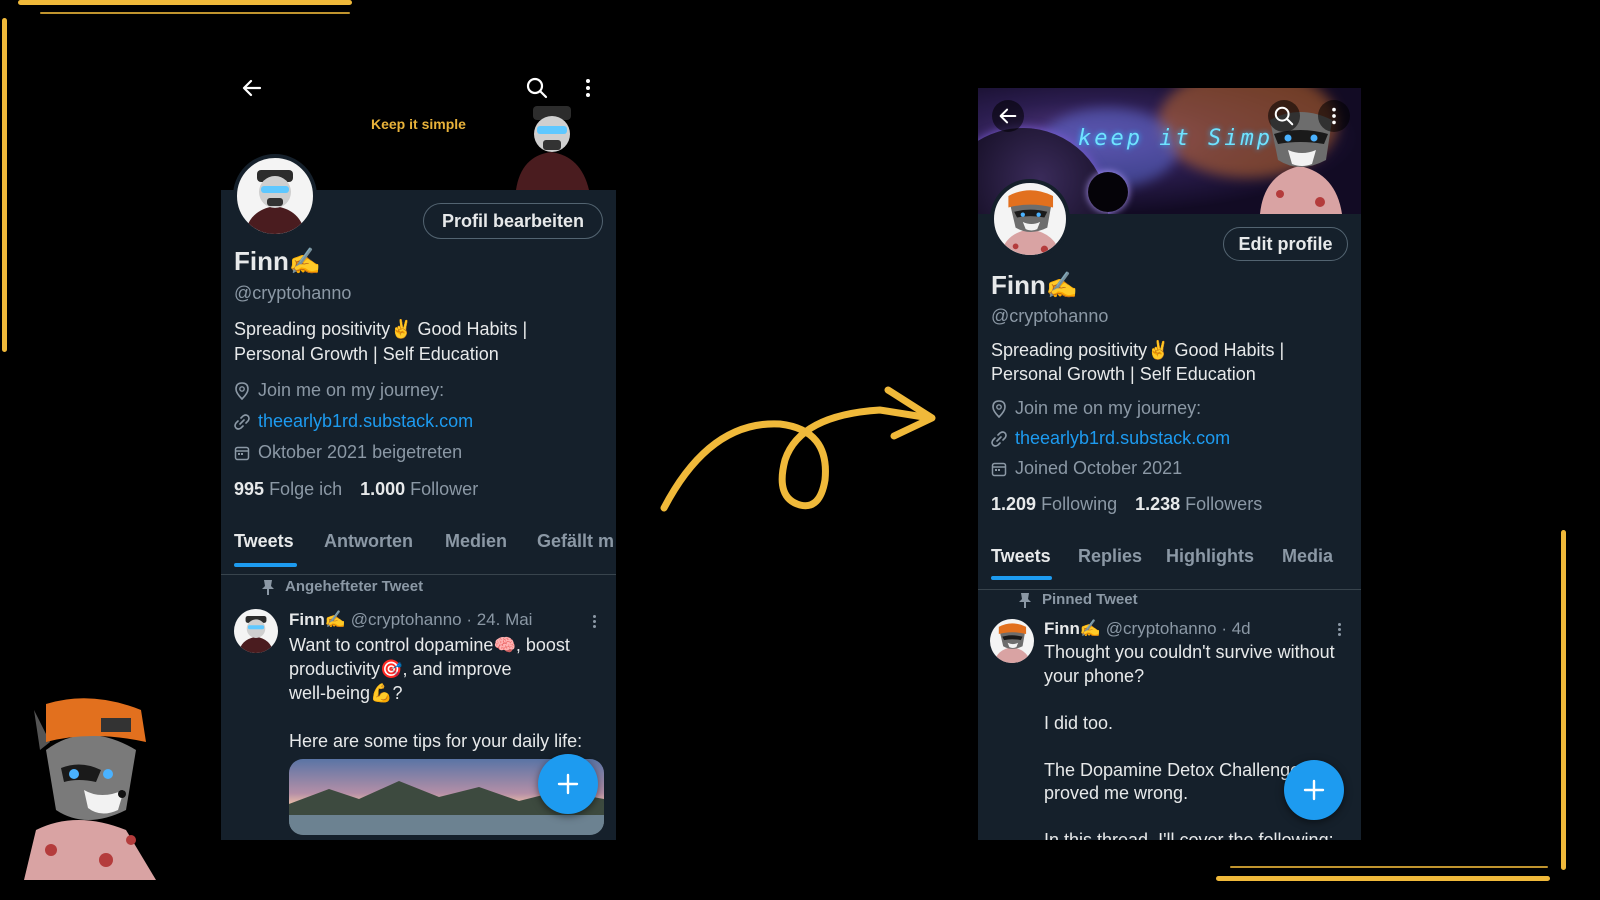  I want to click on profile-tabs: Tweets Antworten Medien Gefällt m, so click(418, 553).